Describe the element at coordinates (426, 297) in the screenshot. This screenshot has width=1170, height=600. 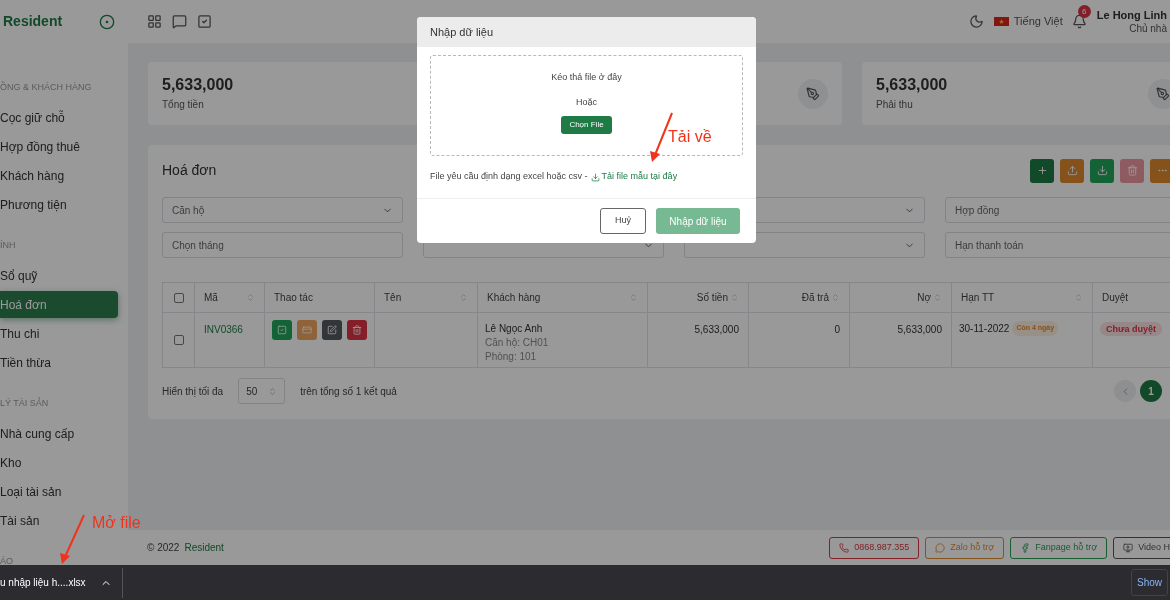
I see `column-header: Tên` at that location.